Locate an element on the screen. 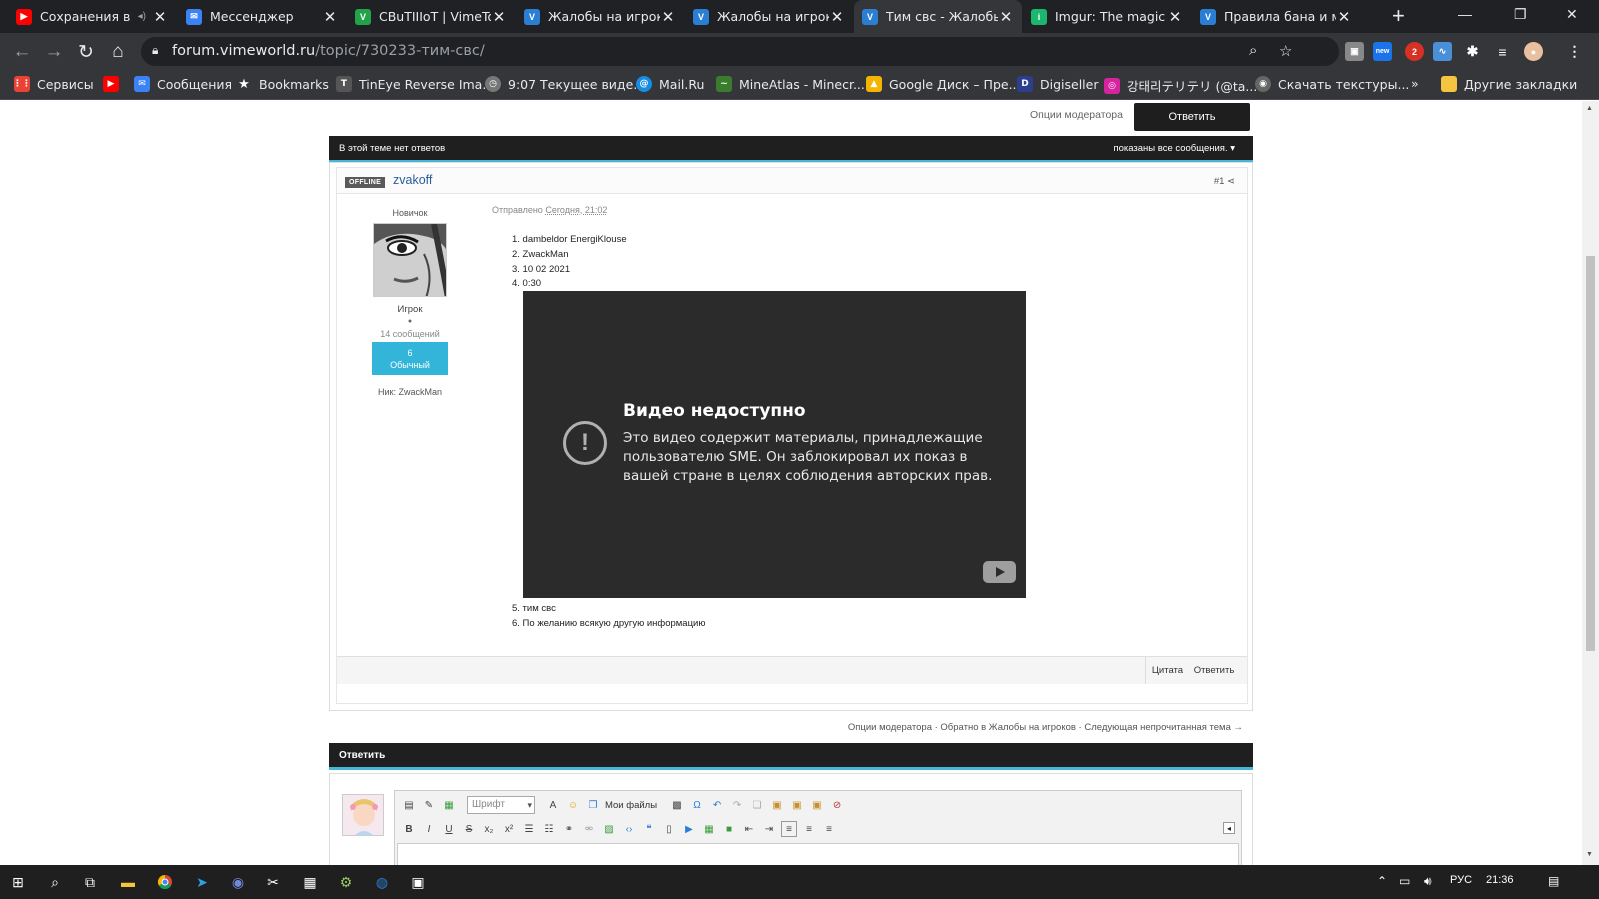 Image resolution: width=1599 pixels, height=899 pixels. emoji-icon: ☺ is located at coordinates (573, 805).